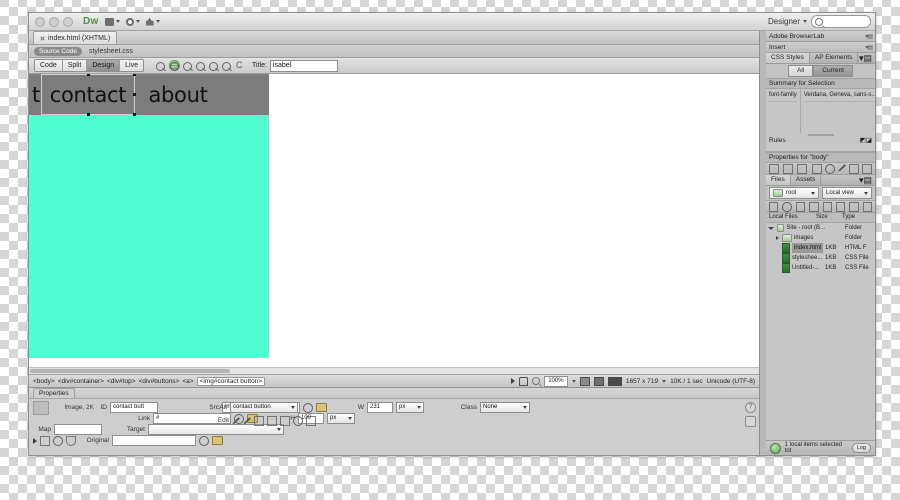 Image resolution: width=900 pixels, height=500 pixels. Describe the element at coordinates (820, 47) in the screenshot. I see `panel-insert: Insert ▾▤` at that location.